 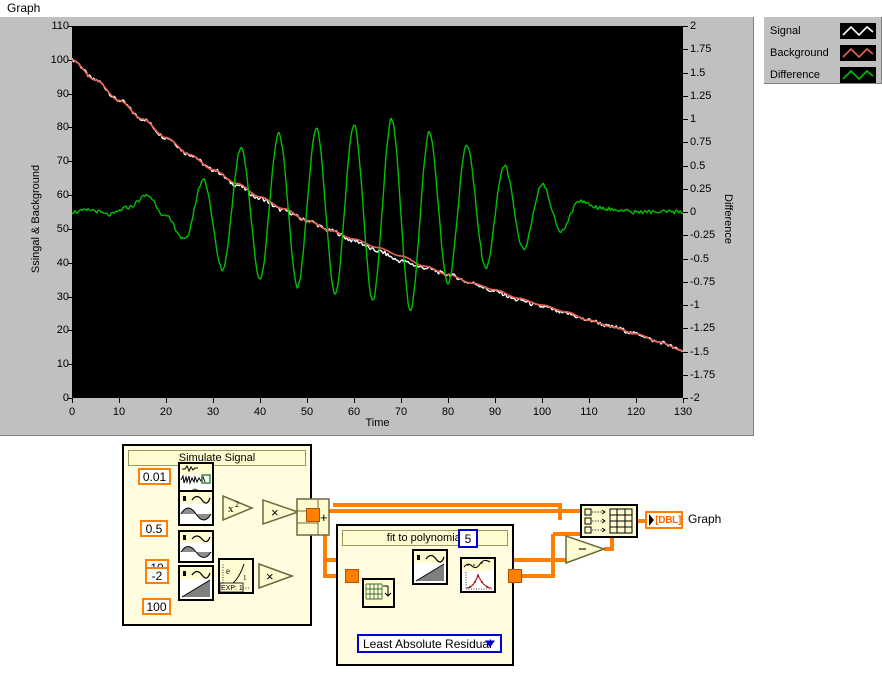 What do you see at coordinates (699, 258) in the screenshot?
I see `y-axis-right-tick-label: -0.5` at bounding box center [699, 258].